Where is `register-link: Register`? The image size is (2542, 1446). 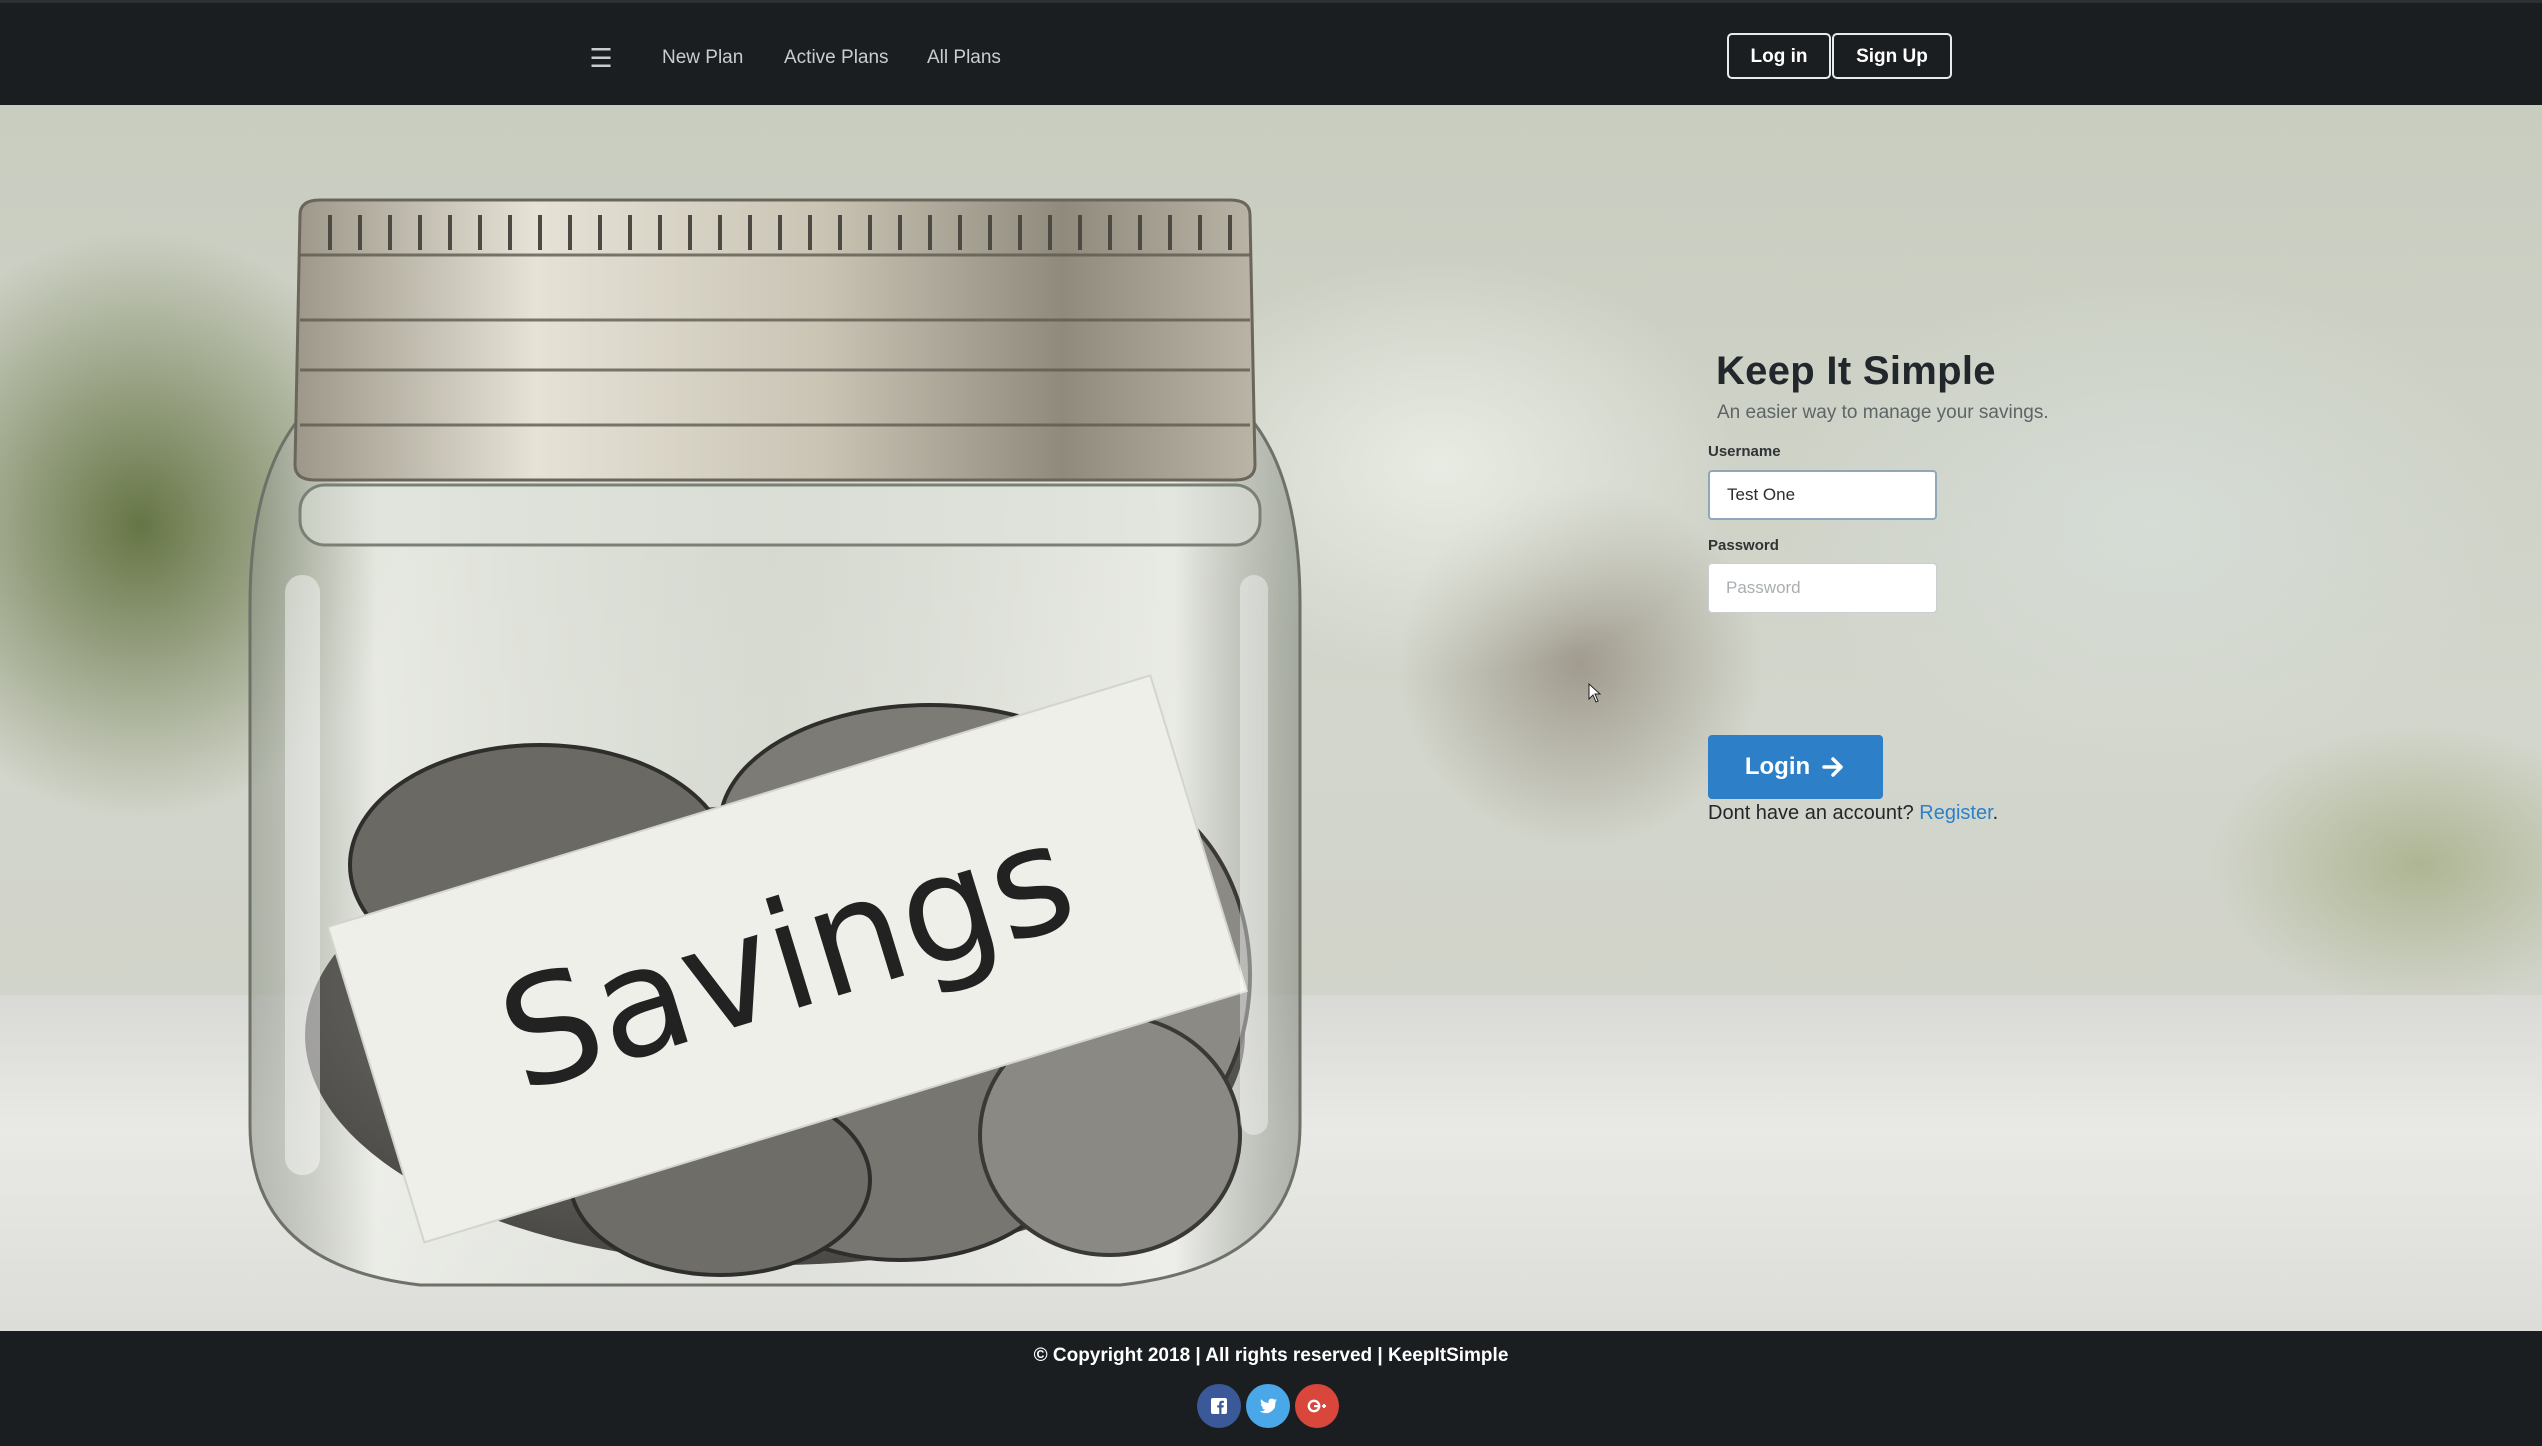 register-link: Register is located at coordinates (1955, 813).